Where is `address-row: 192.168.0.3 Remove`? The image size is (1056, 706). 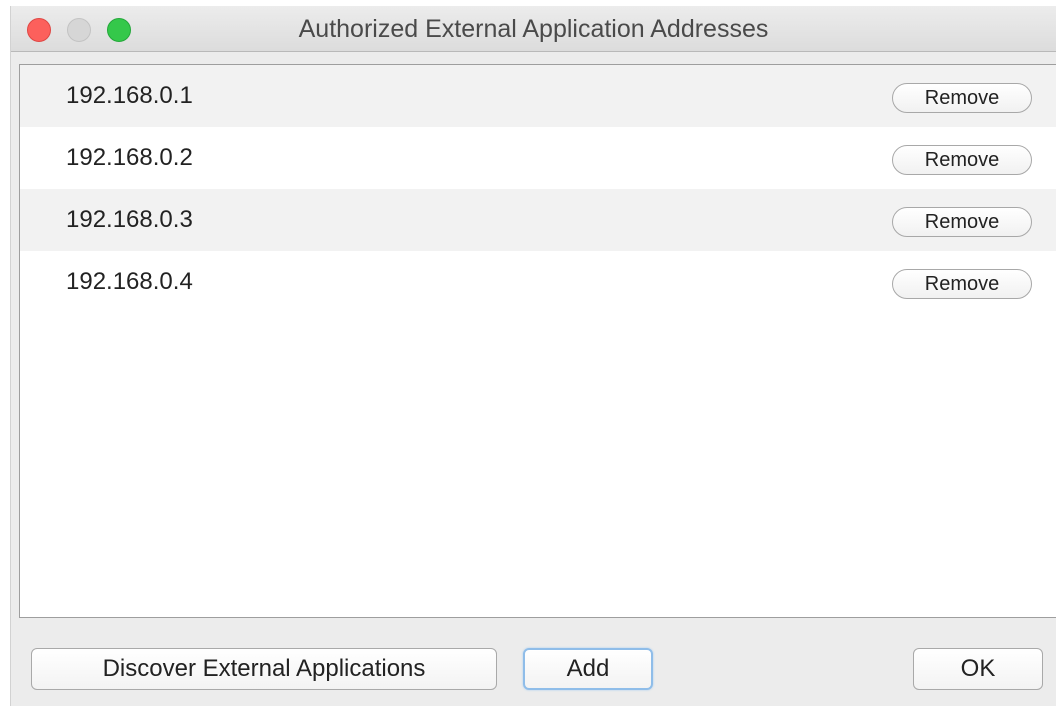
address-row: 192.168.0.3 Remove is located at coordinates (538, 220).